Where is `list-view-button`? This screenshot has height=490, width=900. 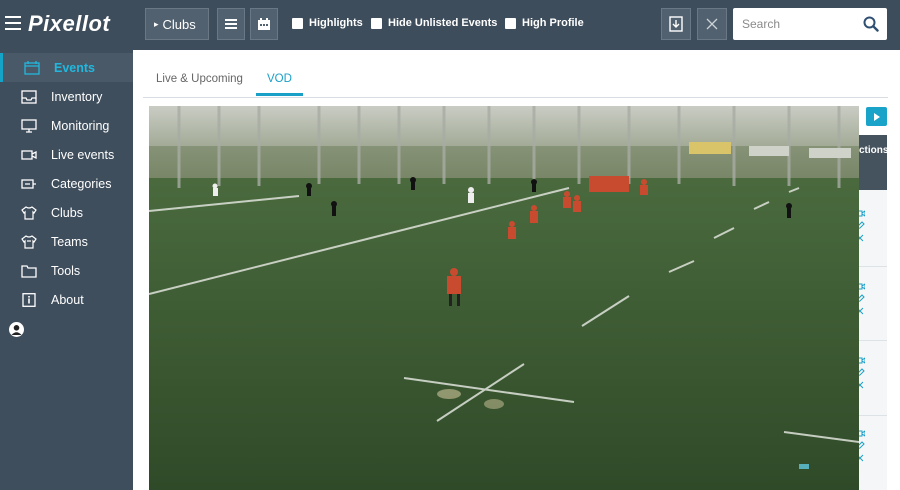
list-view-button is located at coordinates (231, 24).